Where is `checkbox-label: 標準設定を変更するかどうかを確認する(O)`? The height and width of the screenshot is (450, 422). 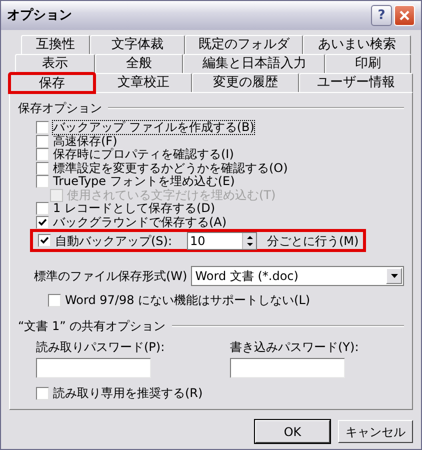 checkbox-label: 標準設定を変更するかどうかを確認する(O) is located at coordinates (170, 168).